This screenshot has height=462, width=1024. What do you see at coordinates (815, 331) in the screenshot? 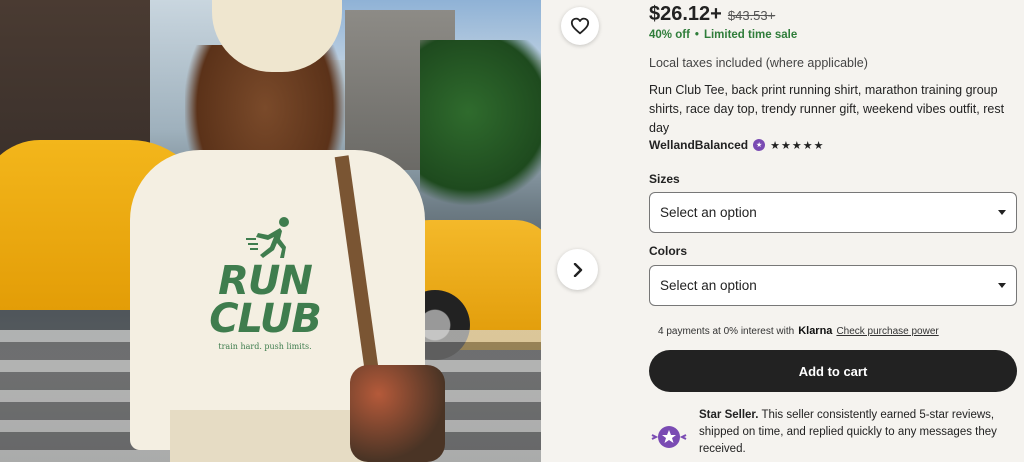
I see `klarna-brand: Klarna` at bounding box center [815, 331].